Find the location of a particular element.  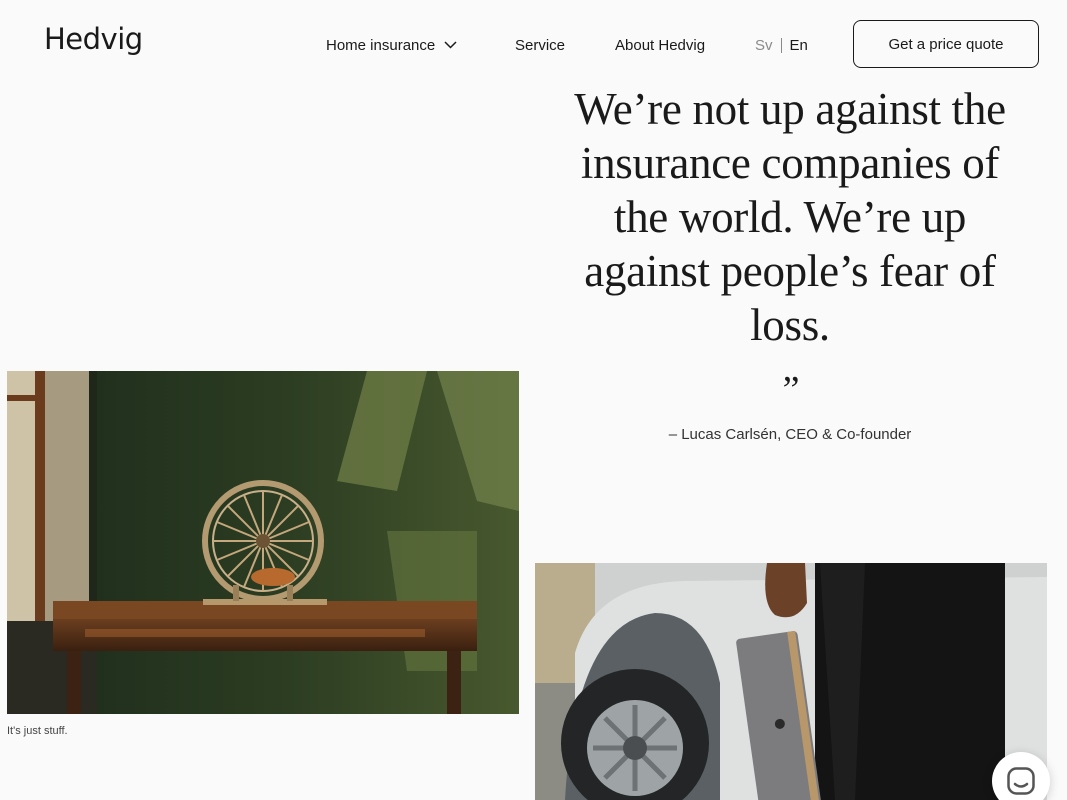

quote-mark: ” is located at coordinates (791, 390).